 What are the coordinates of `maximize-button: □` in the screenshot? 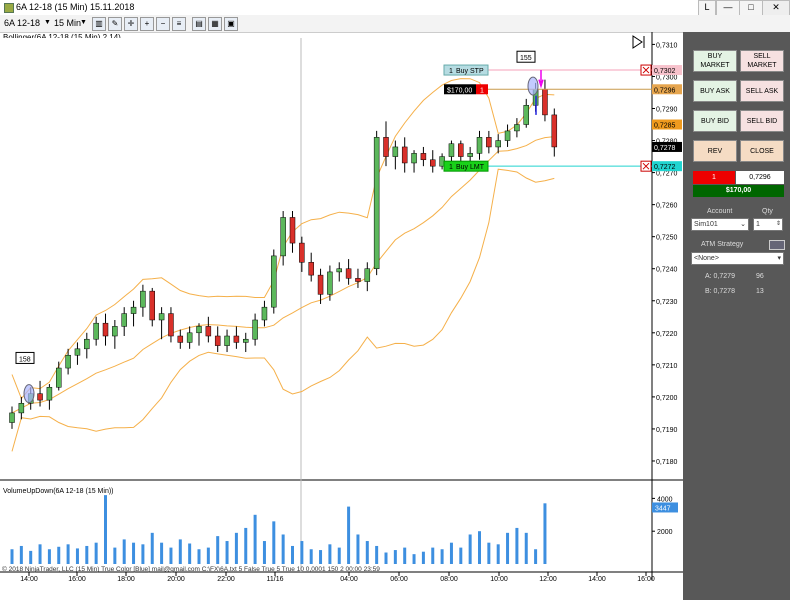 It's located at (751, 8).